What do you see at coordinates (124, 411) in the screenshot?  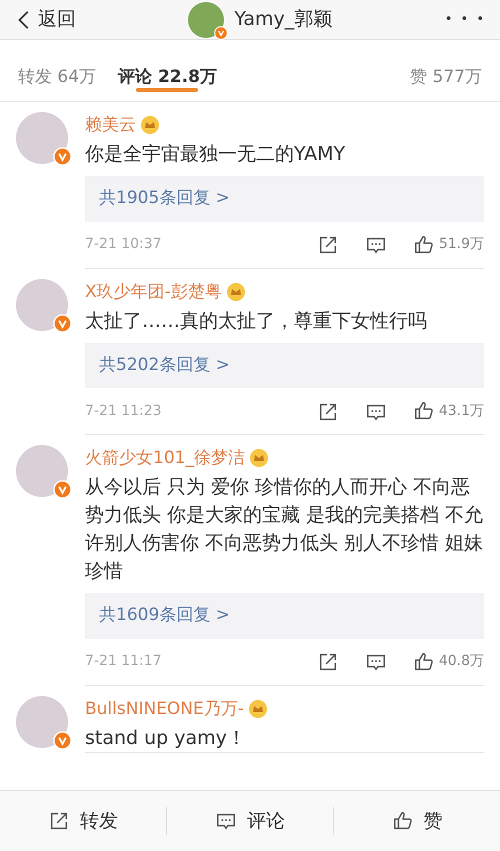 I see `timestamp: 7-21 11:23` at bounding box center [124, 411].